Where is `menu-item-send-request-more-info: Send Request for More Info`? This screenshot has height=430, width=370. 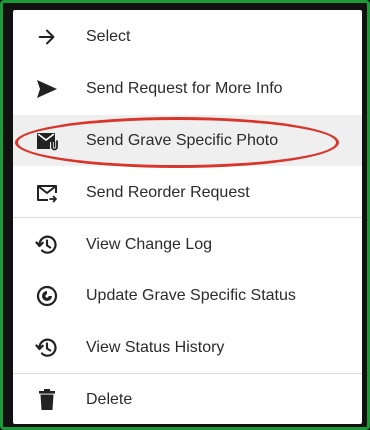
menu-item-send-request-more-info: Send Request for More Info is located at coordinates (187, 88).